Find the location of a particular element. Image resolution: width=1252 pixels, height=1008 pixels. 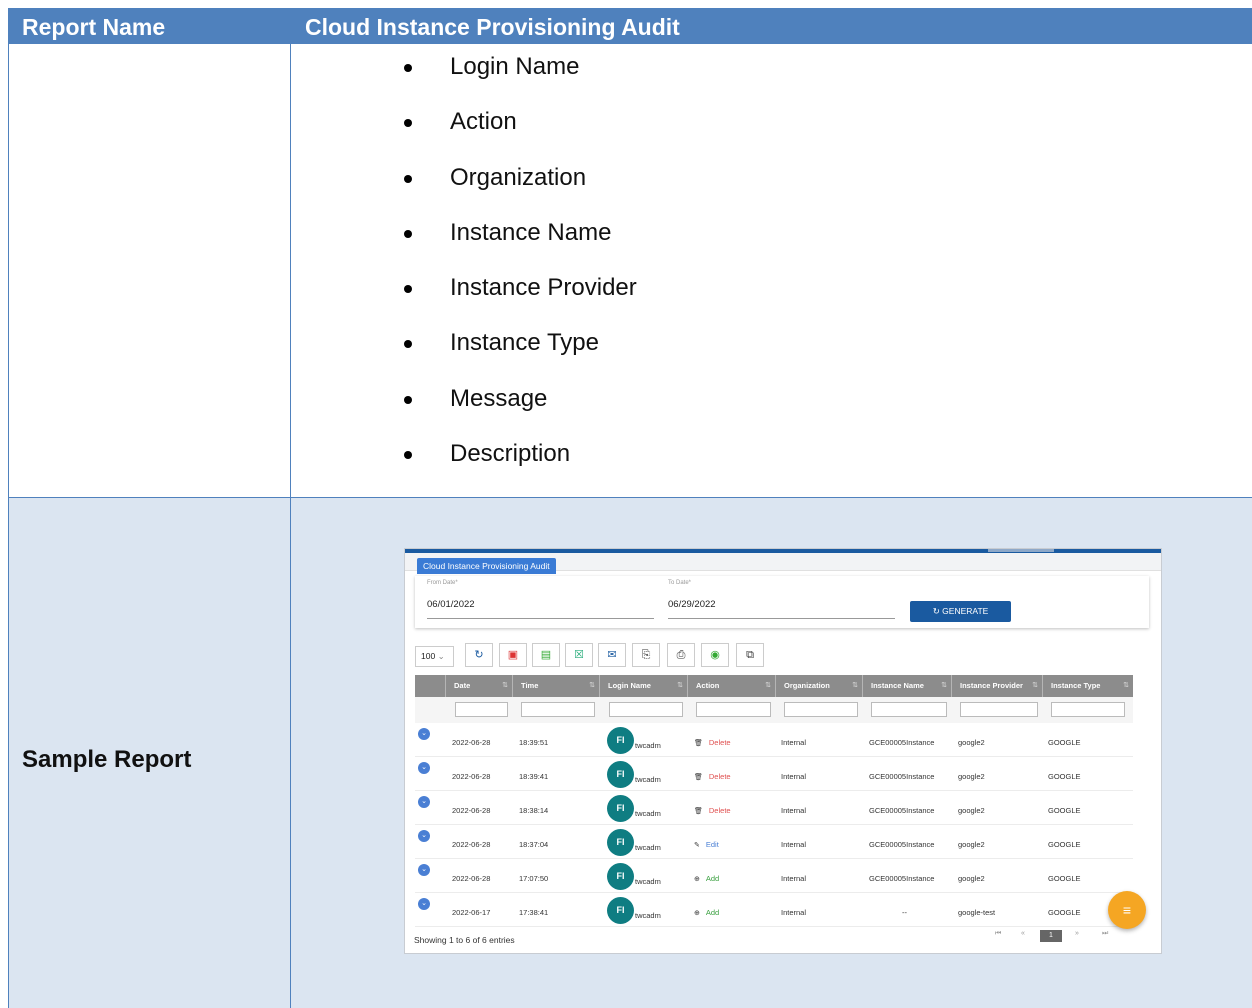

field-item: Login Name is located at coordinates (518, 79).